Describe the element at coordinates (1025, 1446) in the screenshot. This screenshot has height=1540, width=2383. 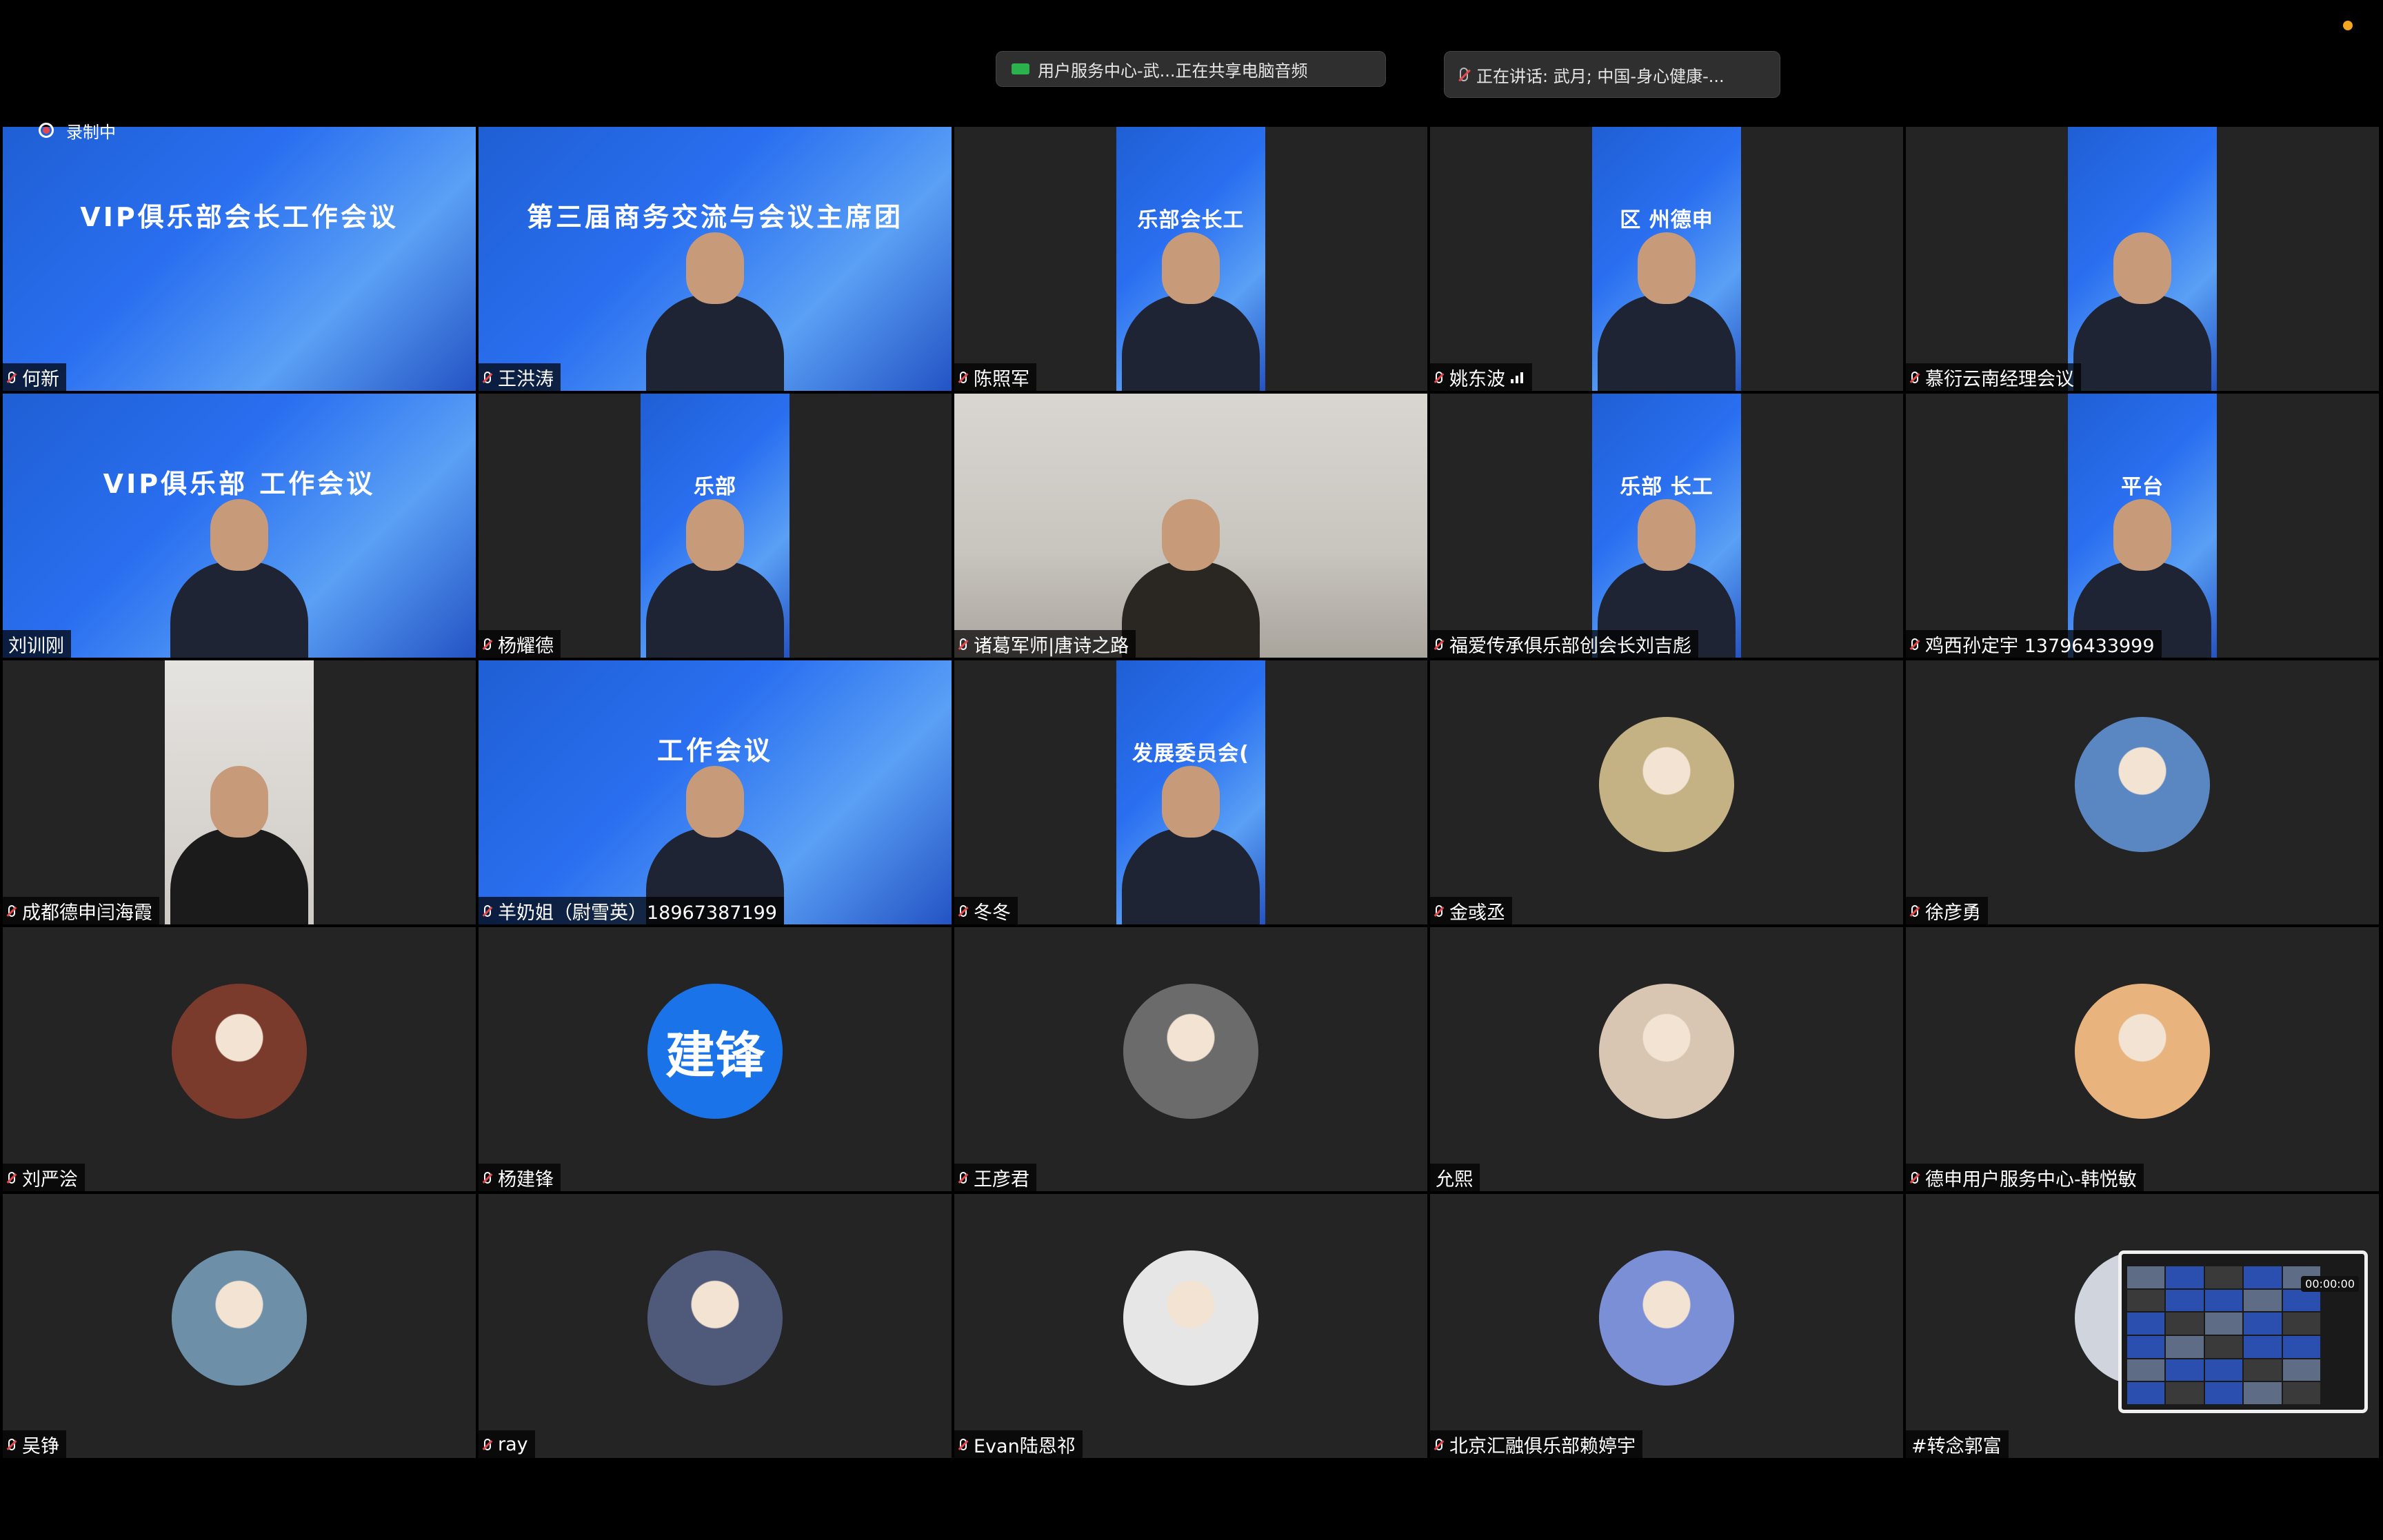
I see `participant-name: Evan陆恩祁` at that location.